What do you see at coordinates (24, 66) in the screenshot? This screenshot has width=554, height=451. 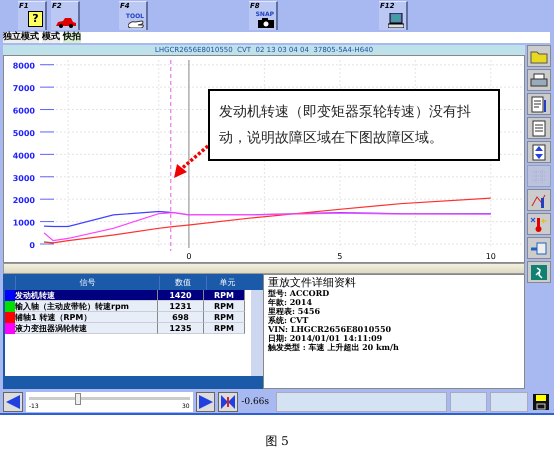 I see `y-tick-label: 8000` at bounding box center [24, 66].